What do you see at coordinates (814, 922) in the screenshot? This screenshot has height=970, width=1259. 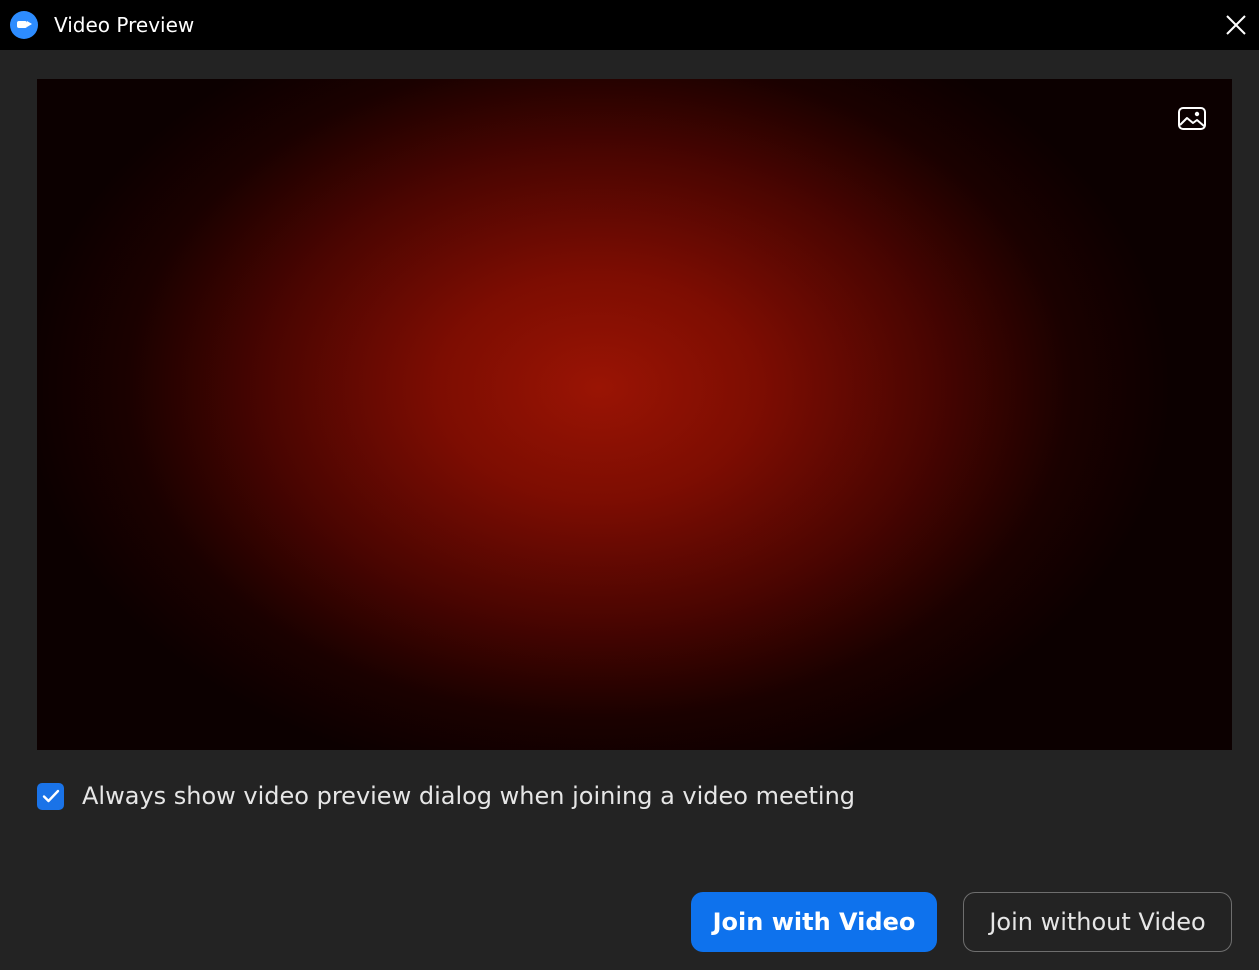 I see `join-with-video-button: Join with Video` at bounding box center [814, 922].